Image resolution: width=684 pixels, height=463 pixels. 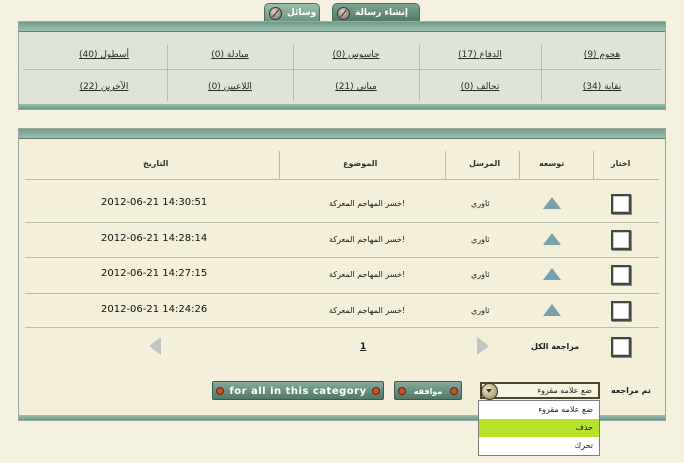 I want to click on ok-button: موافقه, so click(x=428, y=390).